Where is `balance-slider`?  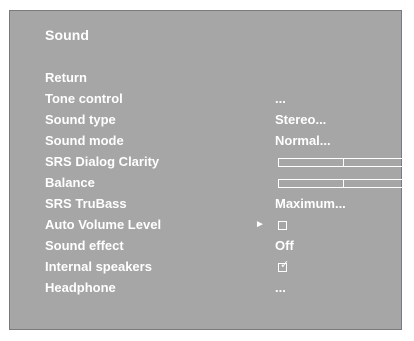
balance-slider is located at coordinates (343, 183).